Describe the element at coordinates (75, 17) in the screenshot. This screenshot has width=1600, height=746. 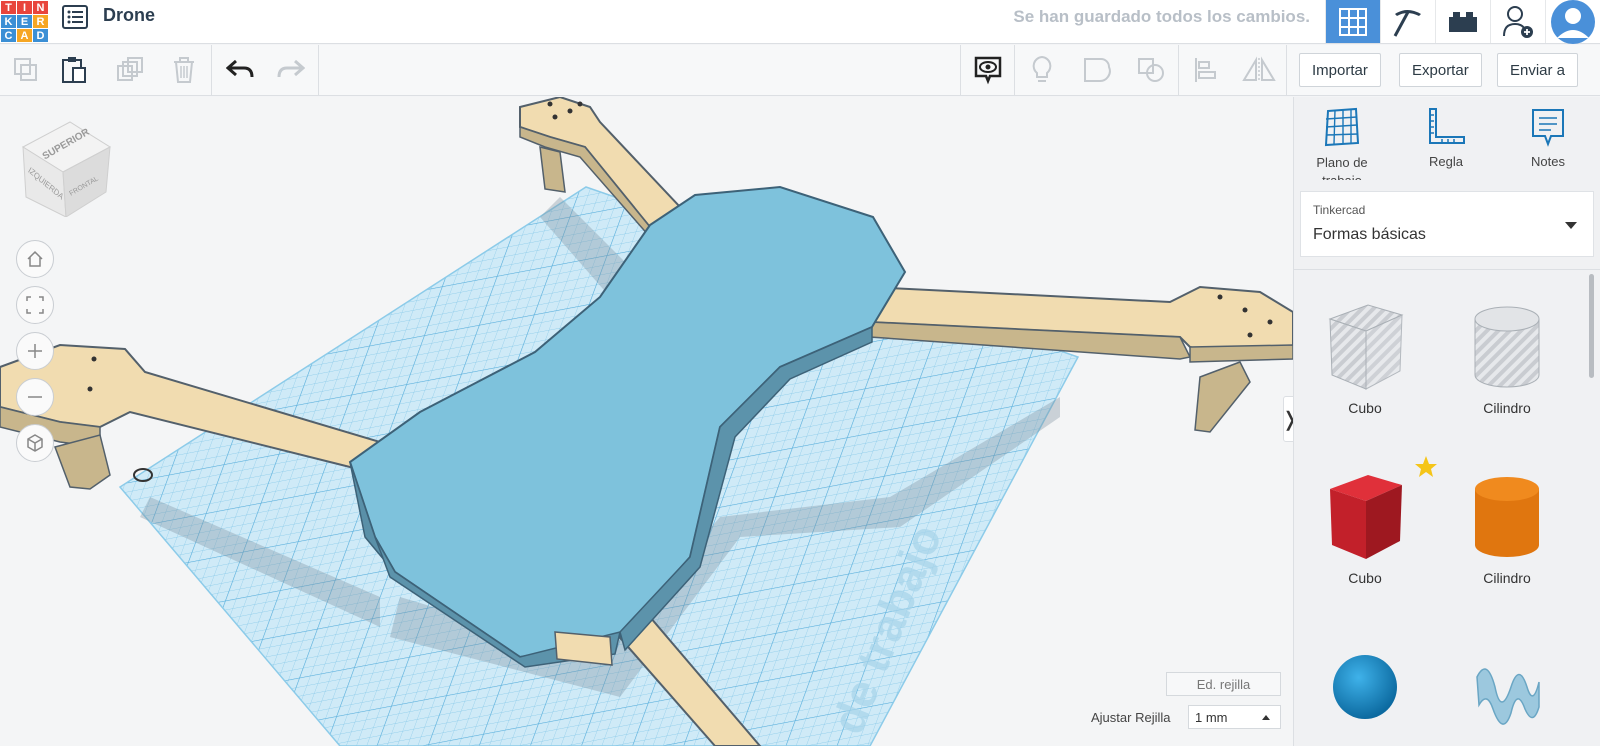
I see `design-list-icon` at that location.